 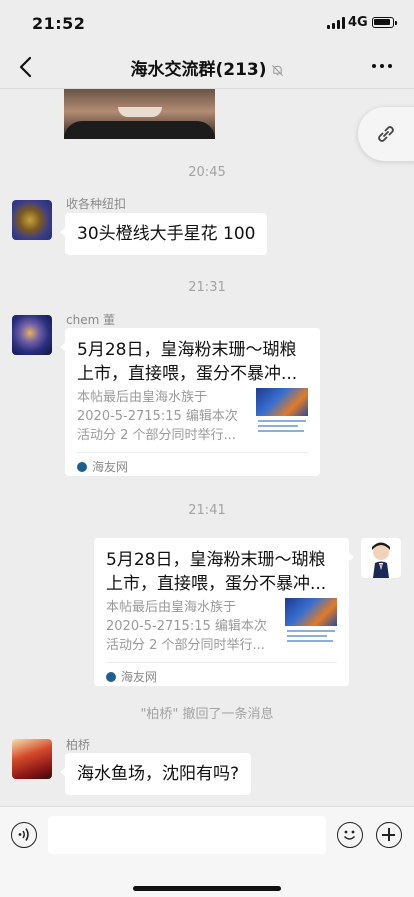 I want to click on voice-icon, so click(x=24, y=835).